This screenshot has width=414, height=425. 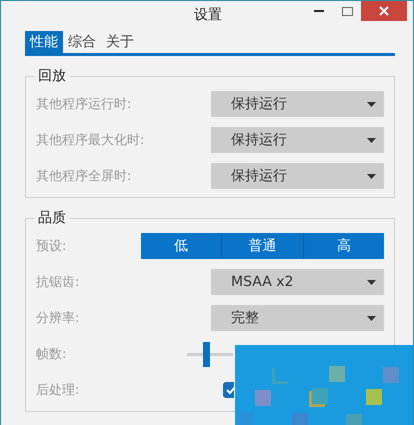 I want to click on setting-label: 分辨率:, so click(x=58, y=318).